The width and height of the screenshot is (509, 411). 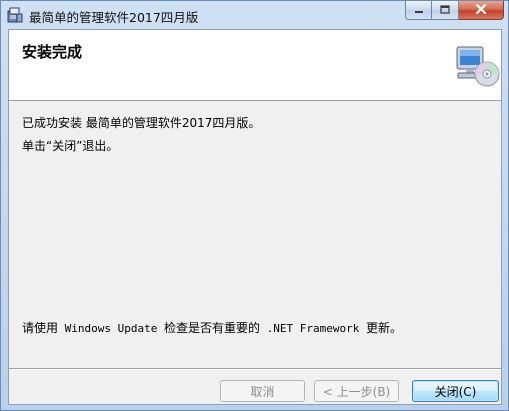 What do you see at coordinates (255, 369) in the screenshot?
I see `button-separator` at bounding box center [255, 369].